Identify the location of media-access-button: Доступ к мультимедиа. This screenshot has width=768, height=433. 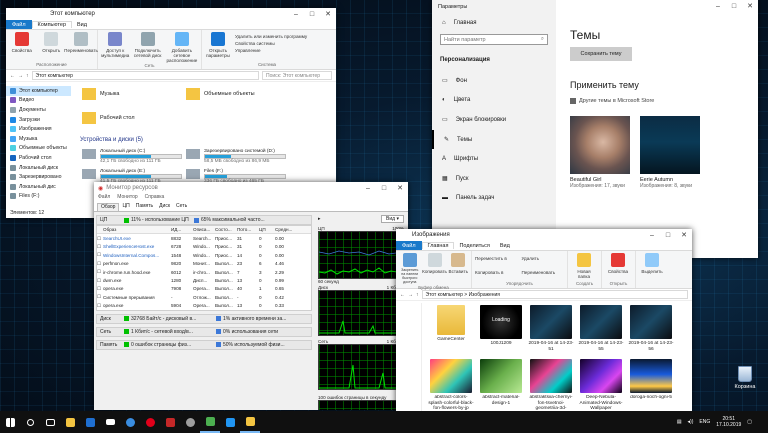
(115, 47).